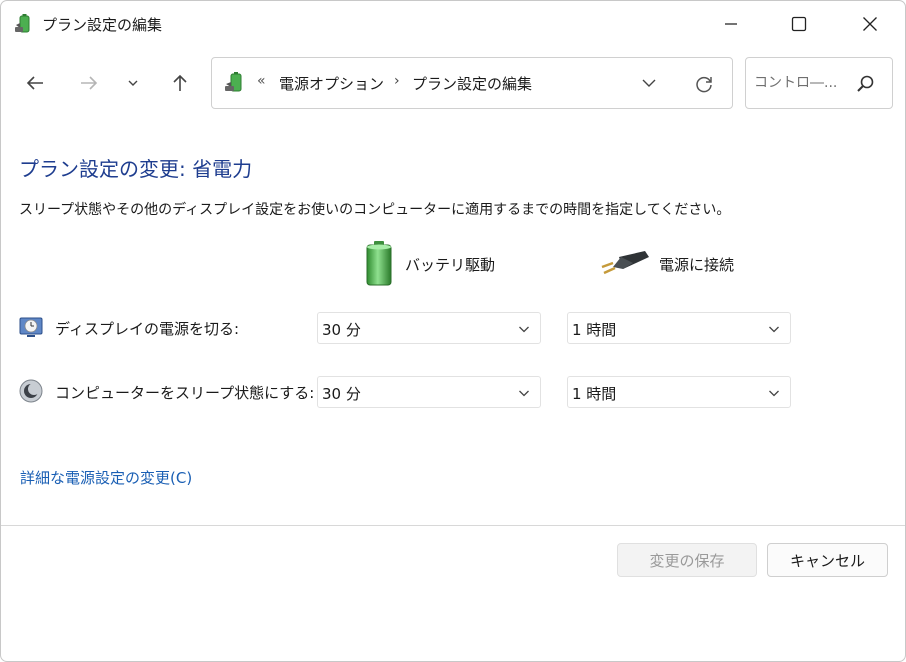  I want to click on maximize-button, so click(799, 24).